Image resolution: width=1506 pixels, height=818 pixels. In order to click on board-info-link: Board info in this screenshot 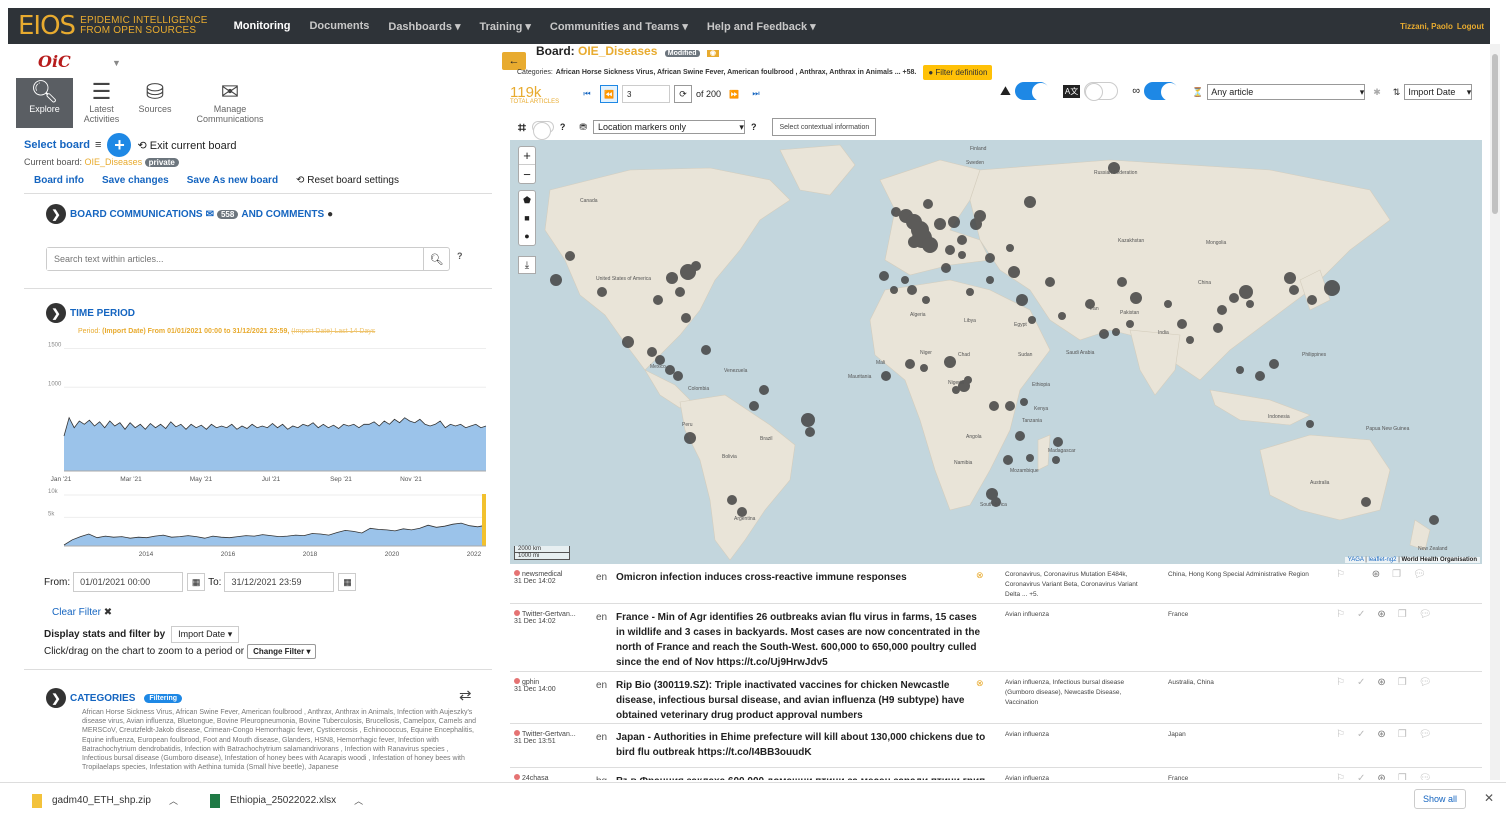, I will do `click(59, 180)`.